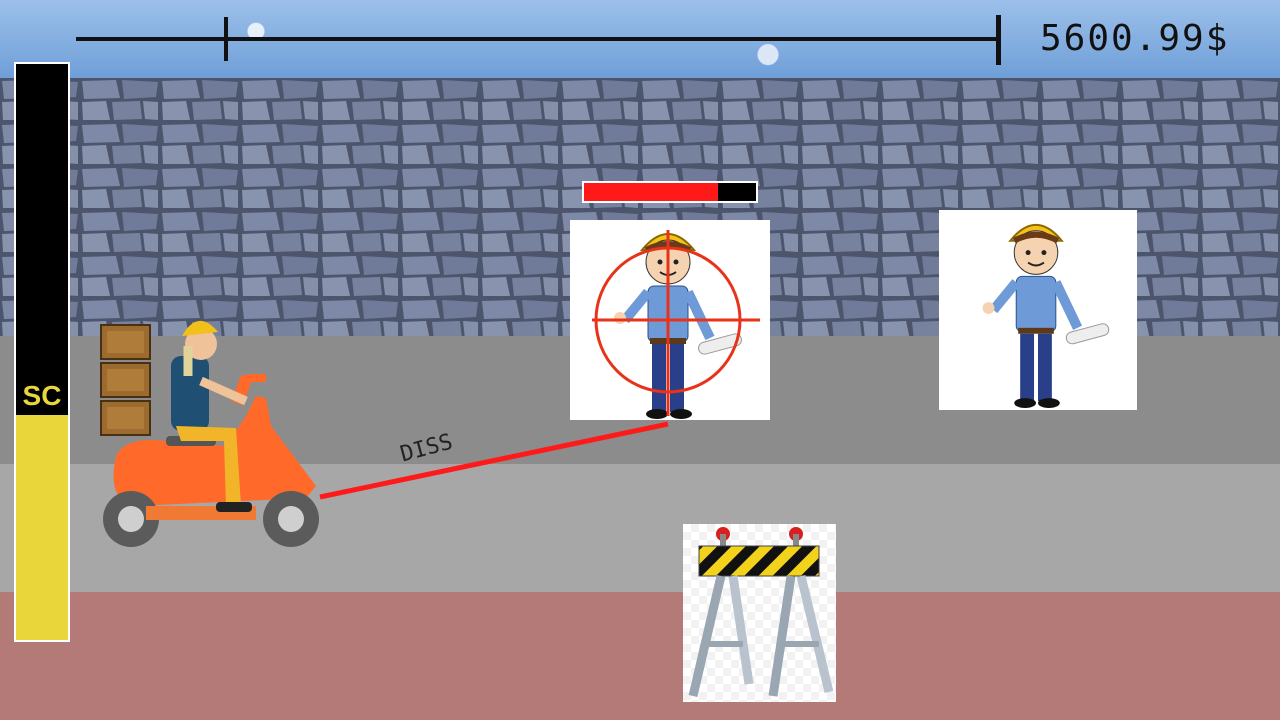  Describe the element at coordinates (1046, 316) in the screenshot. I see `worker-sprite` at that location.